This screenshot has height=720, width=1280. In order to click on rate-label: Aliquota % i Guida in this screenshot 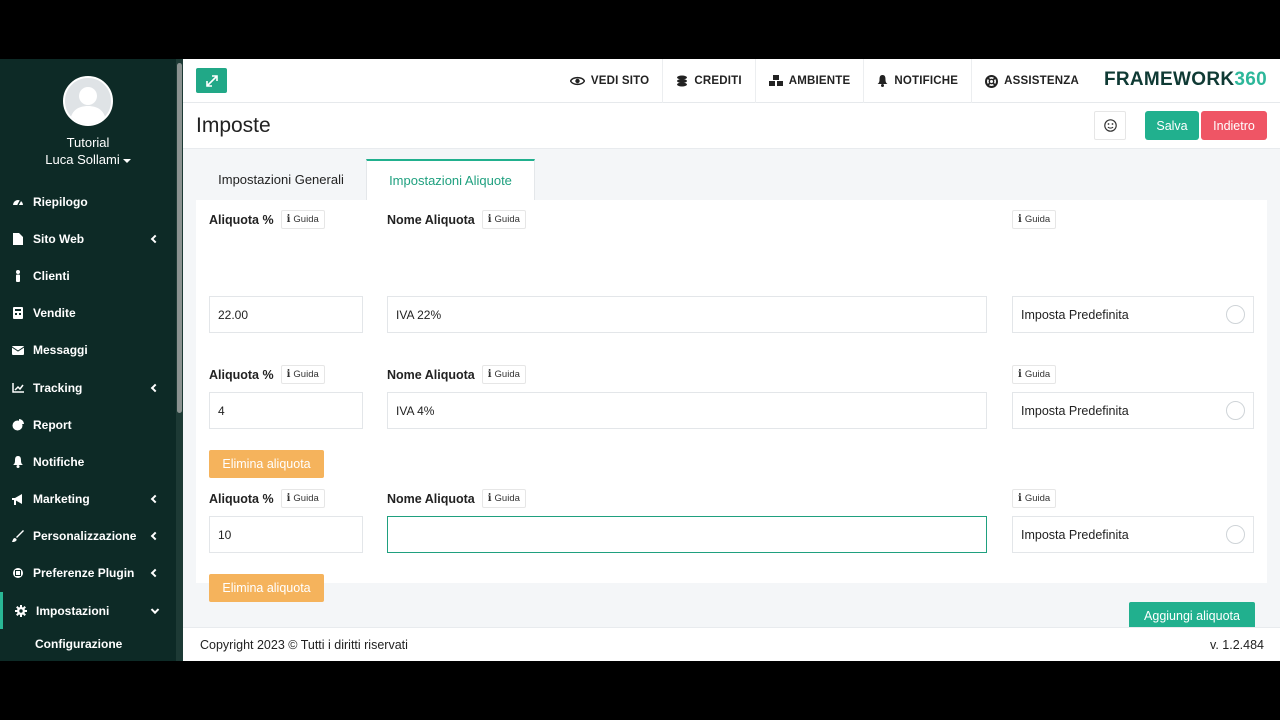, I will do `click(267, 498)`.